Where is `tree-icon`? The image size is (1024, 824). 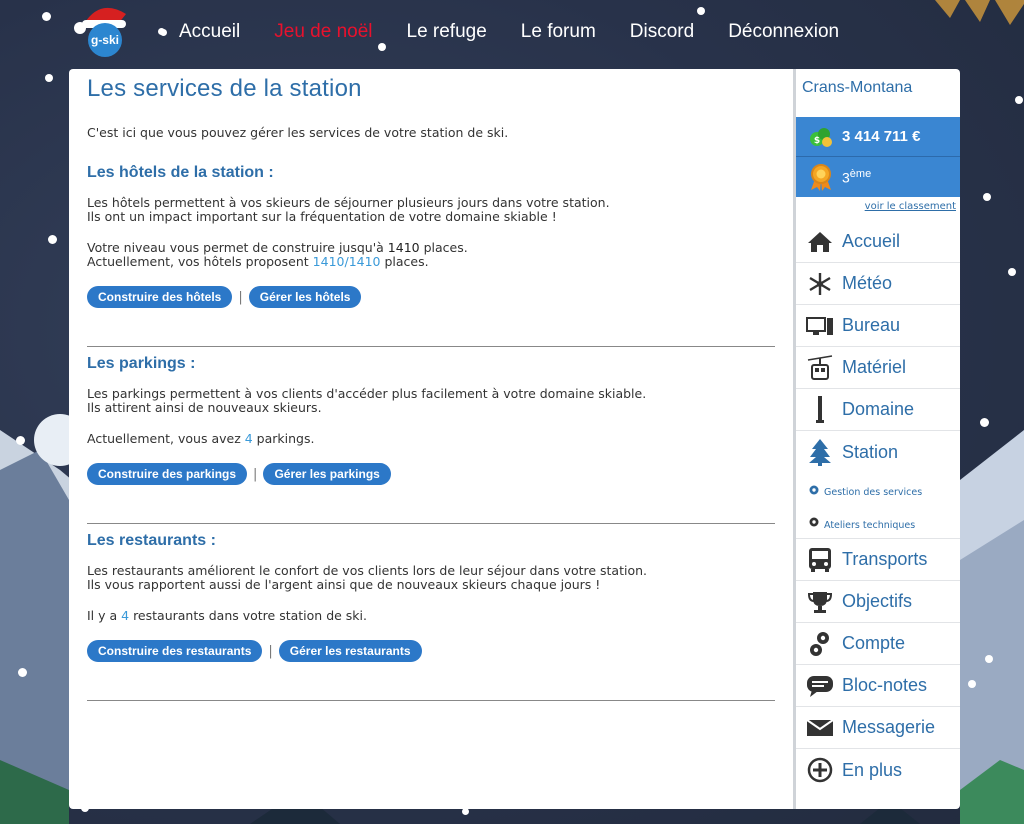 tree-icon is located at coordinates (820, 452).